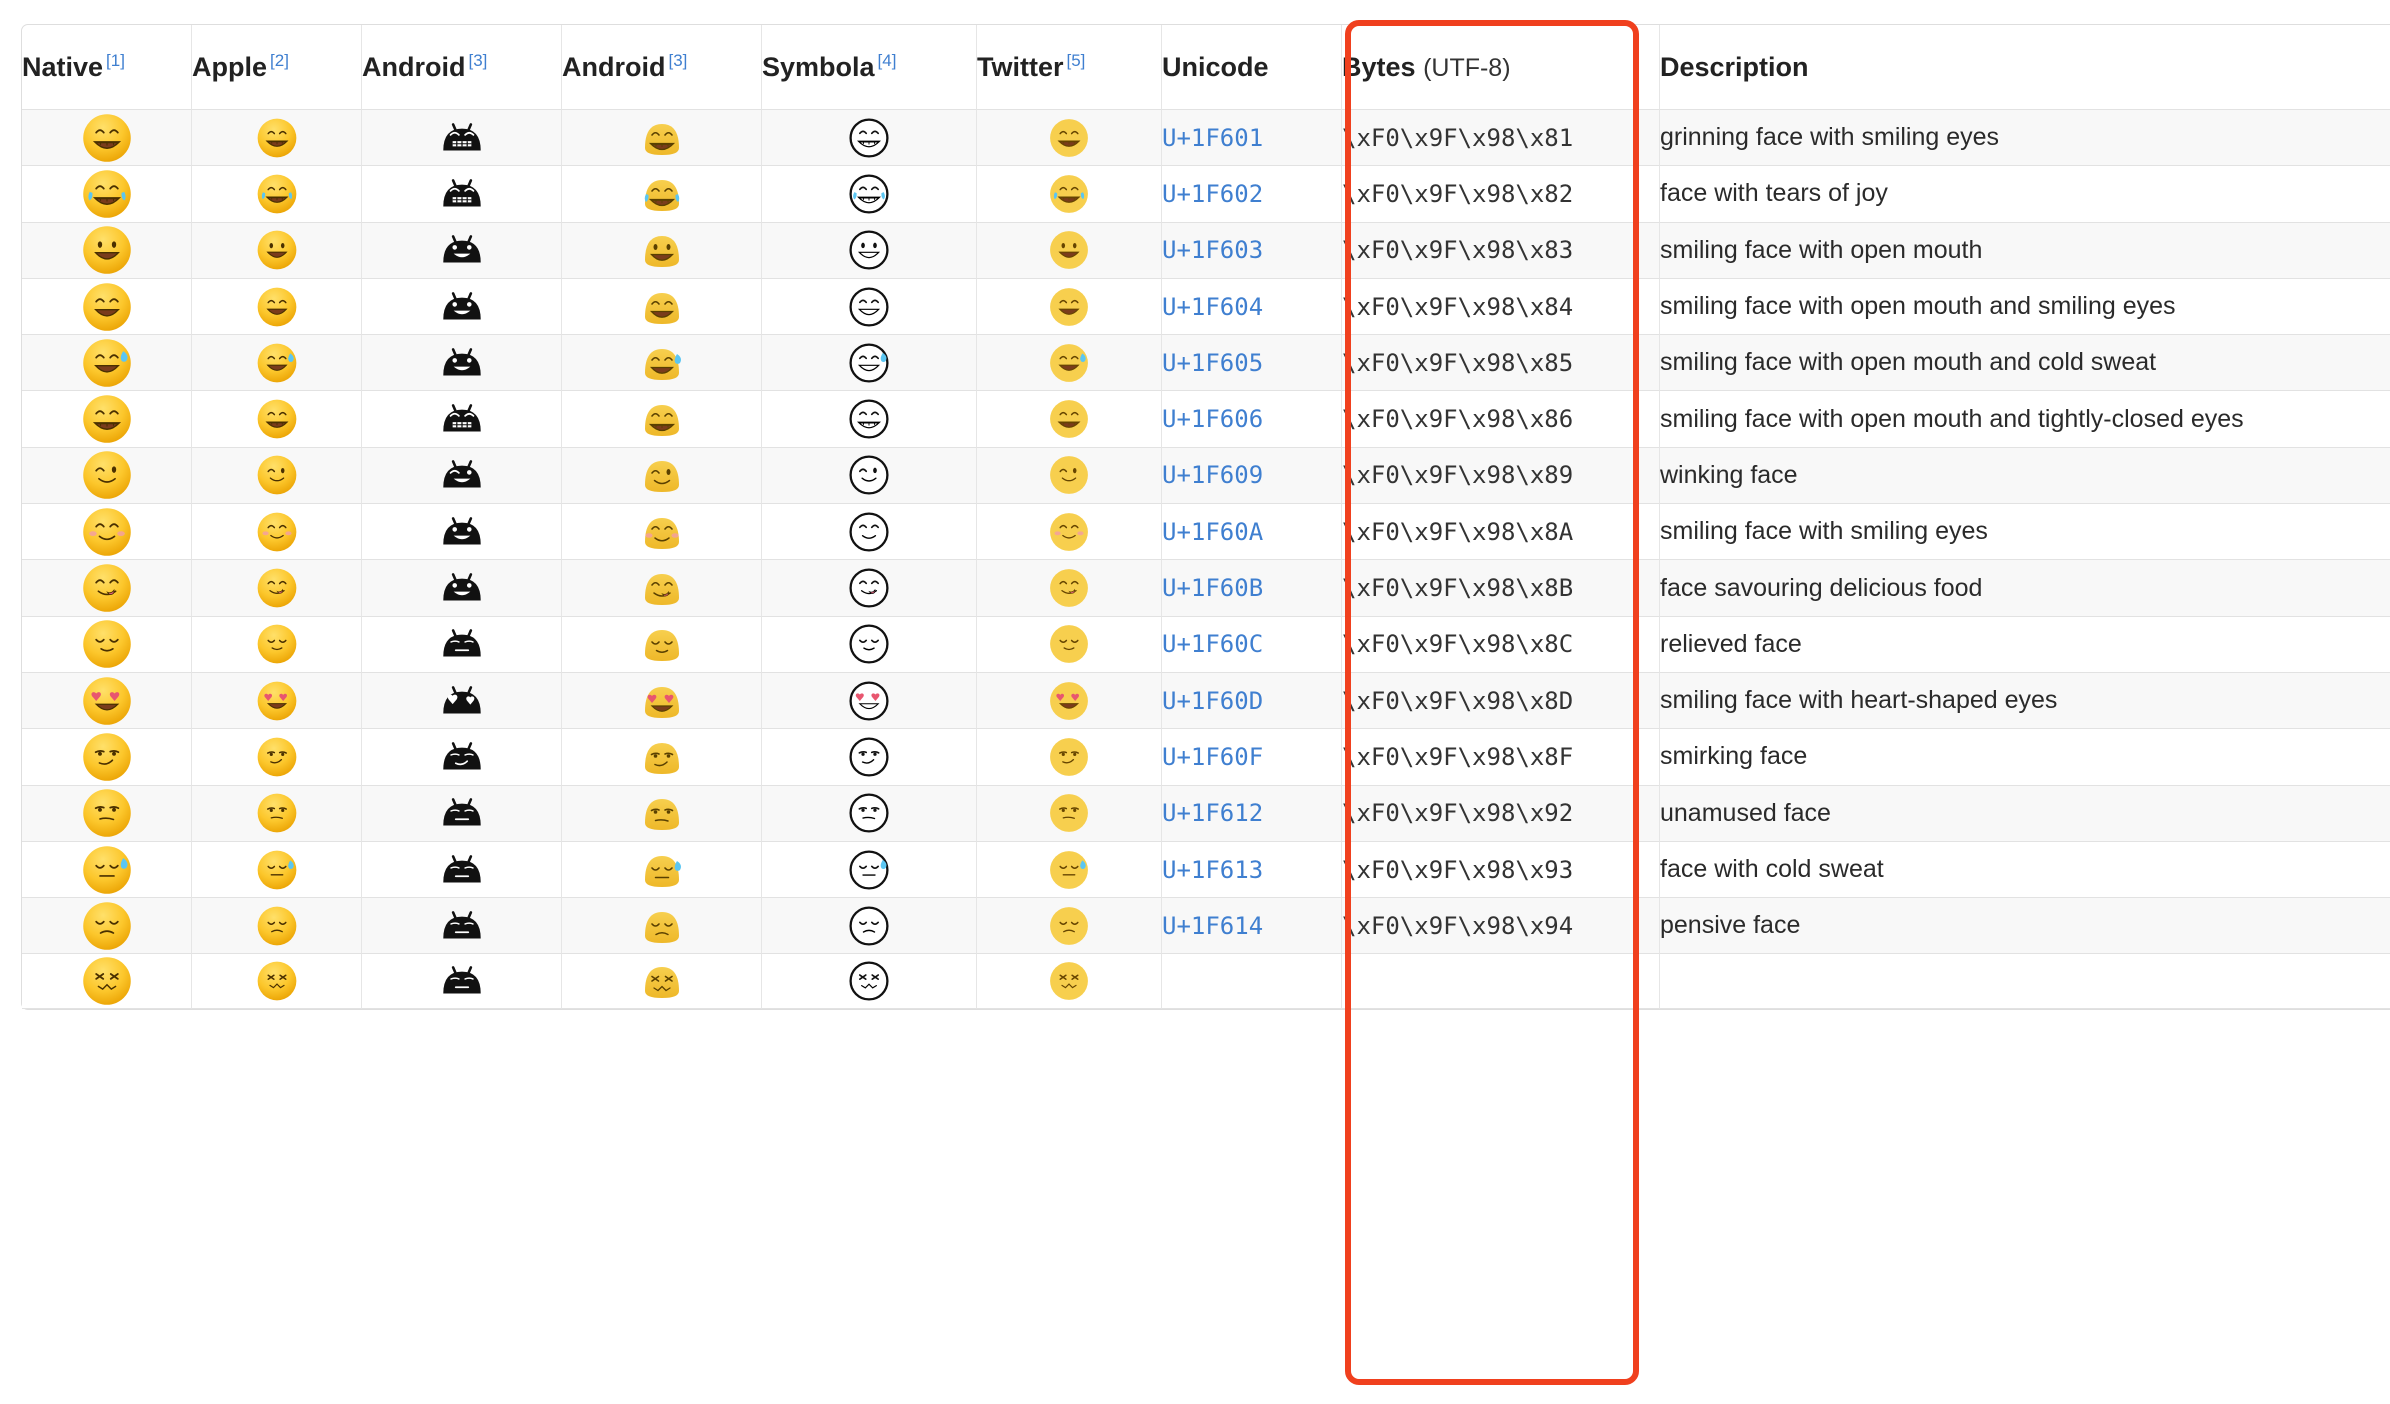 This screenshot has width=2390, height=1404. I want to click on unicode-codepoint-link: U+1F60B, so click(1252, 588).